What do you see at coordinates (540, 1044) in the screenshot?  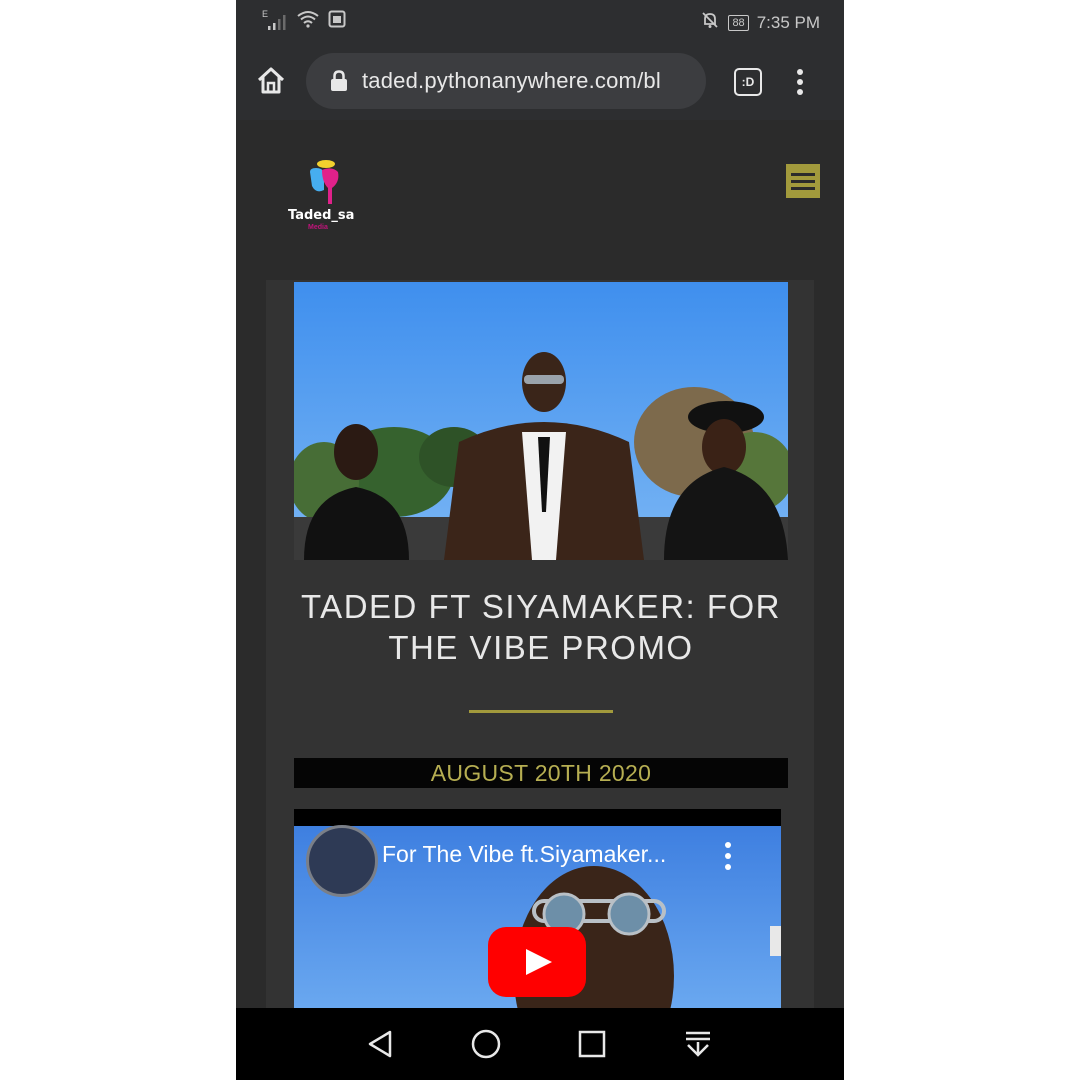 I see `system-nav-bar` at bounding box center [540, 1044].